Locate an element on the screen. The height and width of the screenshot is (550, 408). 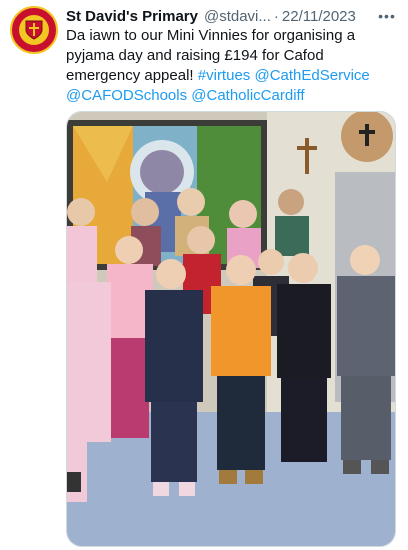
school-crest-icon is located at coordinates (34, 30).